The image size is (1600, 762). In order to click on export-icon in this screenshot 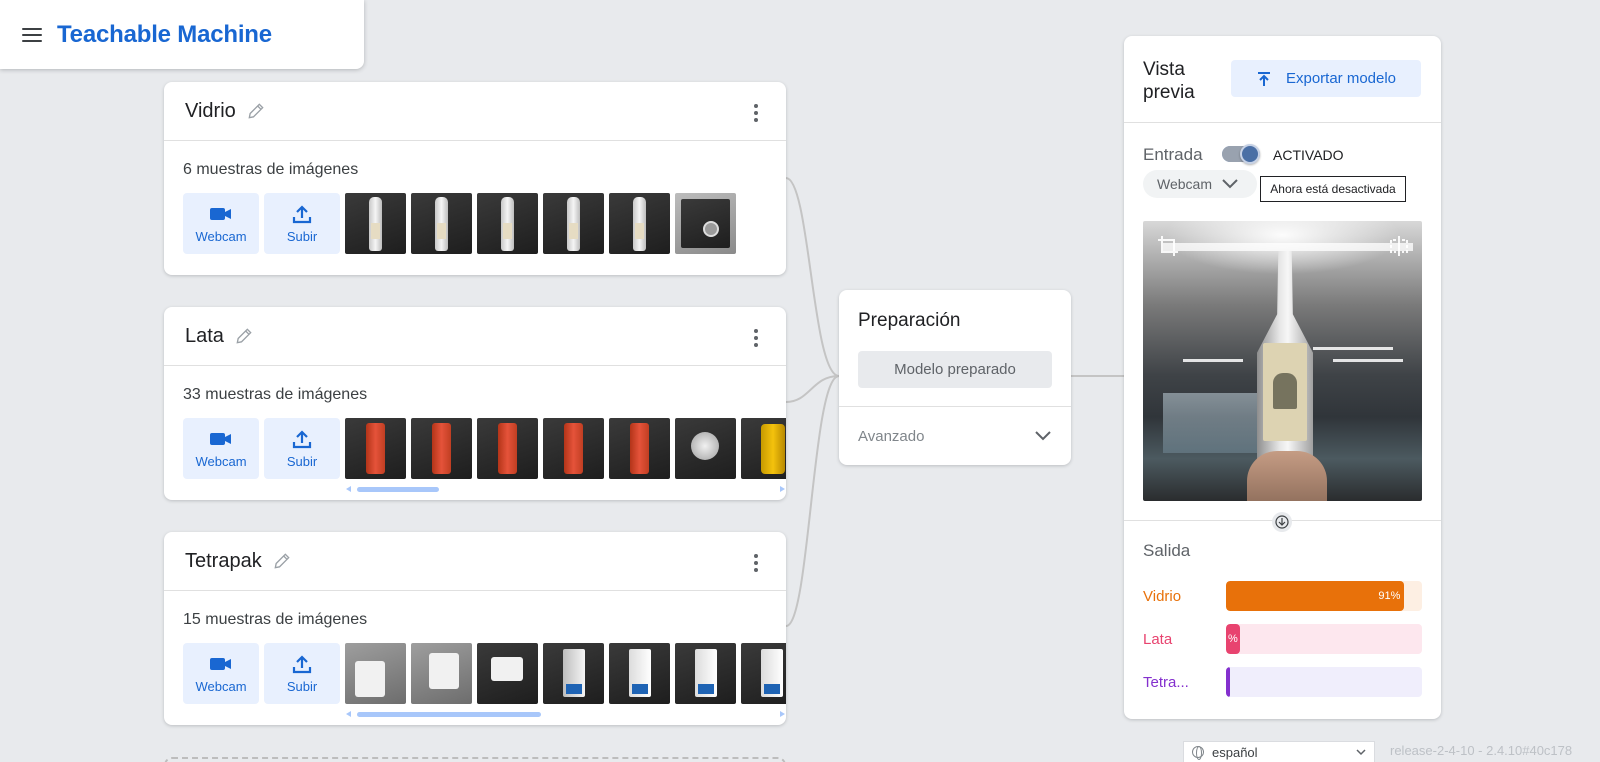, I will do `click(1263, 78)`.